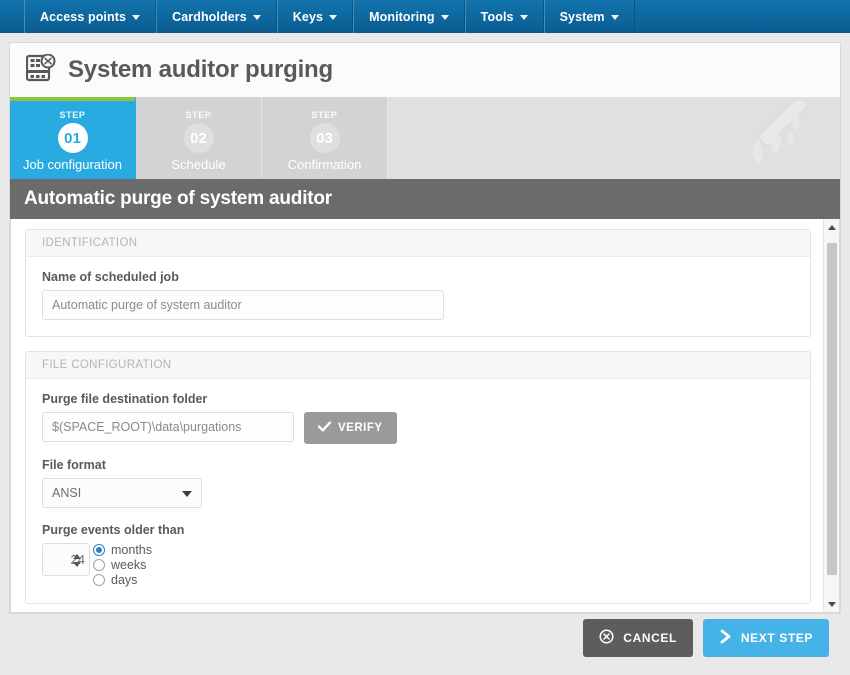 Image resolution: width=850 pixels, height=675 pixels. I want to click on identification-heading: IDENTIFICATION, so click(418, 243).